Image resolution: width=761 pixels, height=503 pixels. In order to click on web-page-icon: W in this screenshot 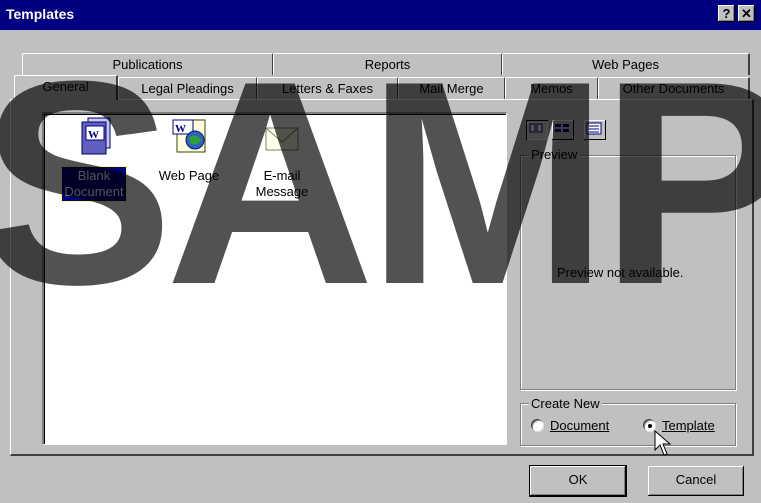, I will do `click(189, 136)`.